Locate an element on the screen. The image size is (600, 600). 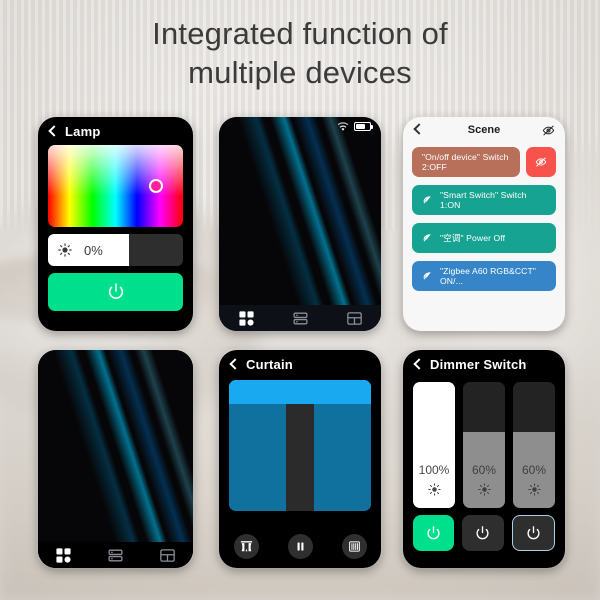
curtain-close-button is located at coordinates (354, 546).